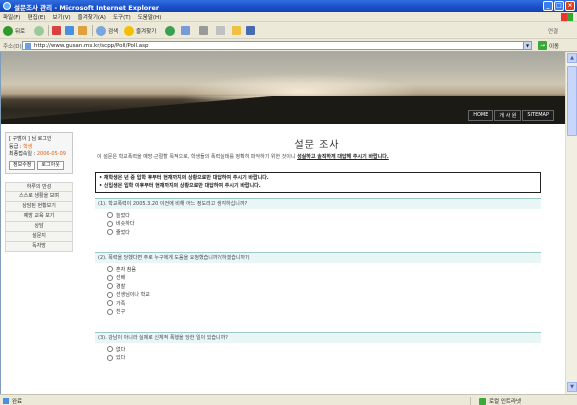 The width and height of the screenshot is (577, 405). I want to click on minimize-button: _, so click(548, 6).